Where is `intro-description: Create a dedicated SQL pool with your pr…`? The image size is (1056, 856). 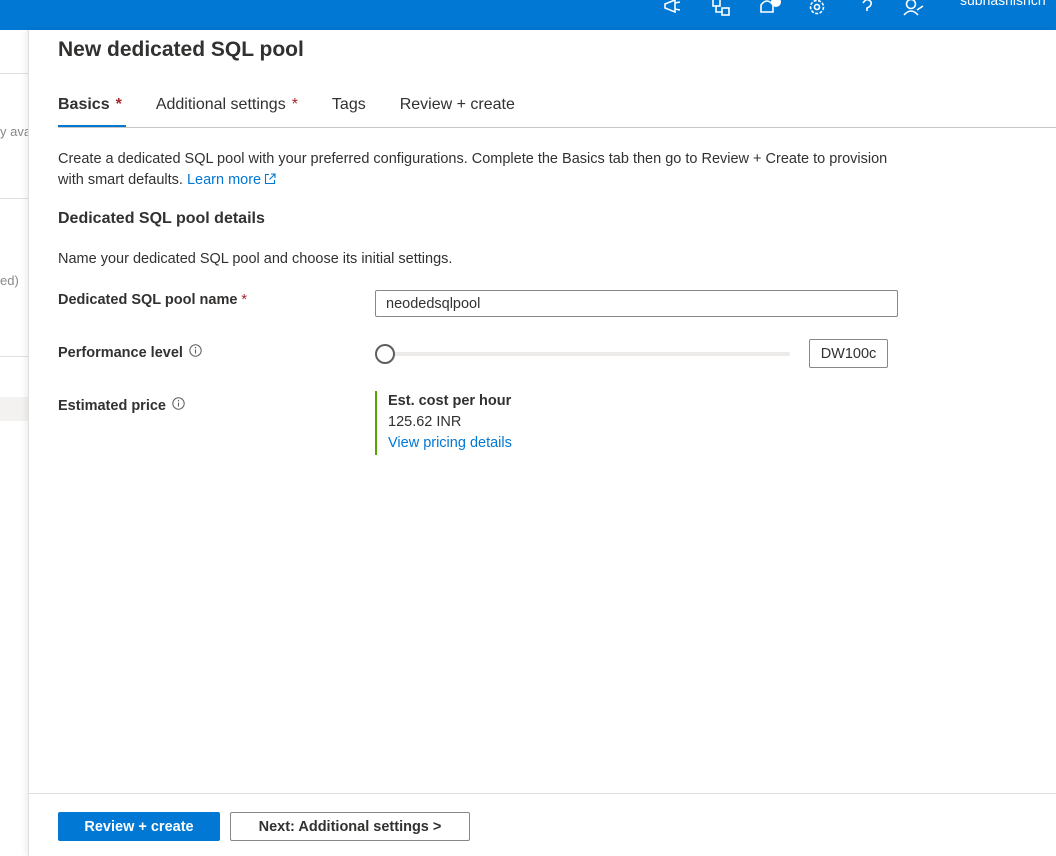
intro-description: Create a dedicated SQL pool with your pr… is located at coordinates (473, 169).